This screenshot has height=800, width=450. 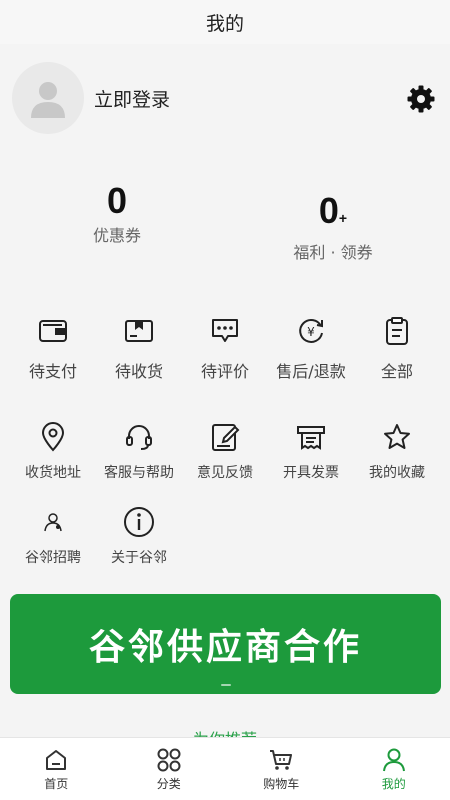 What do you see at coordinates (393, 783) in the screenshot?
I see `tab-label: 我的` at bounding box center [393, 783].